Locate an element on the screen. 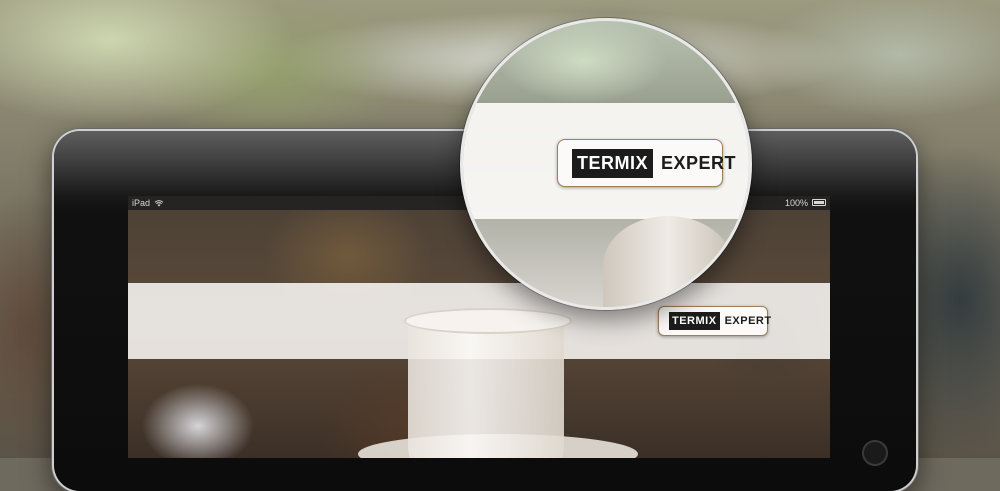 The width and height of the screenshot is (1000, 491). termix-expert-logo: TERMIX EXPERT is located at coordinates (714, 321).